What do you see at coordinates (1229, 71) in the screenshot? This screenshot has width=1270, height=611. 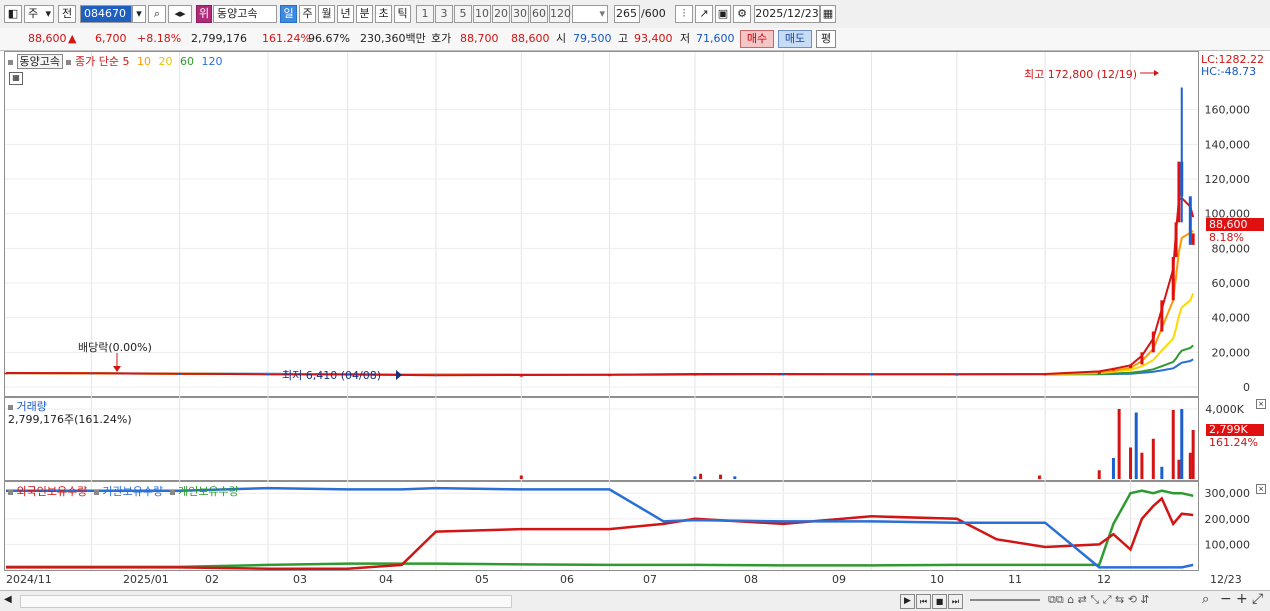 I see `hc-label: HC:-48.73` at bounding box center [1229, 71].